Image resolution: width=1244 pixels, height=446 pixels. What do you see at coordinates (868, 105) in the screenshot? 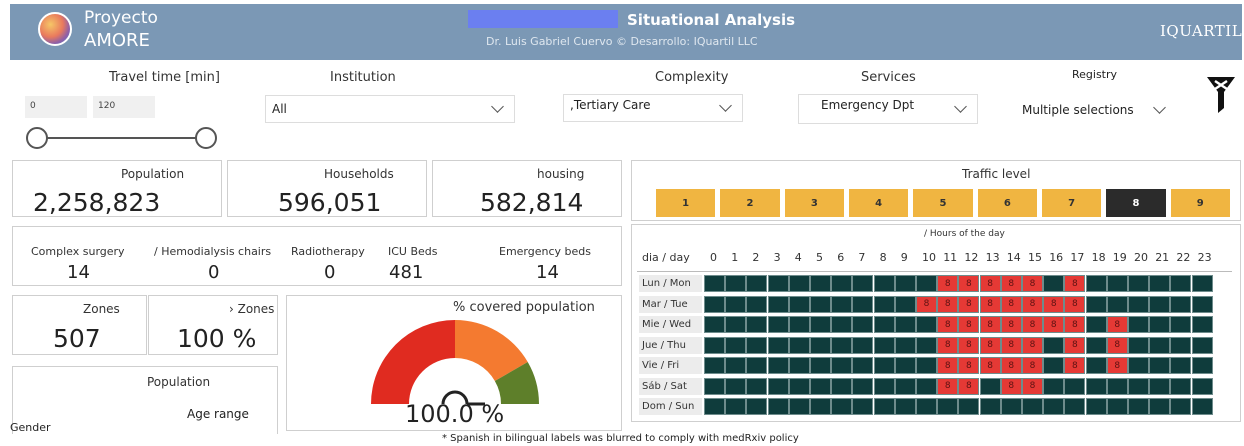
I see `services-value: Emergency Dpt` at bounding box center [868, 105].